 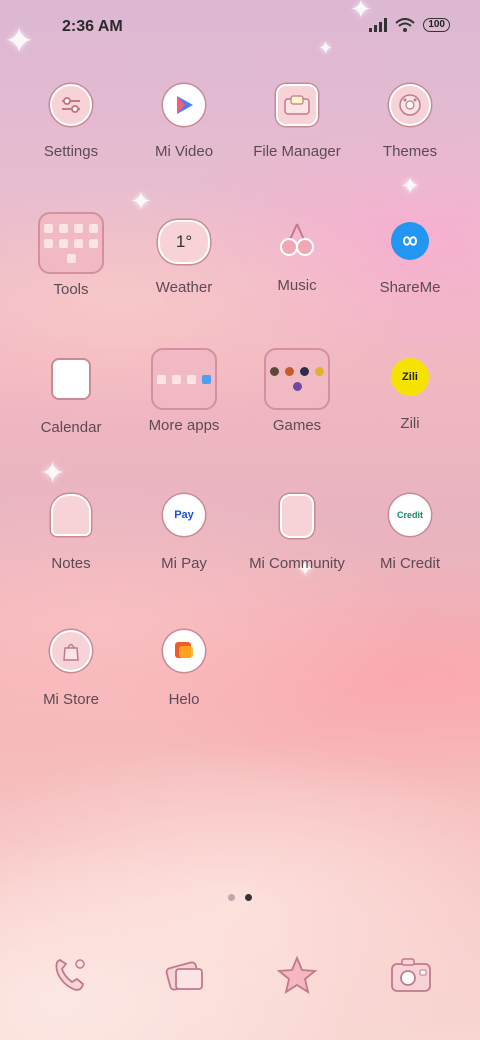 I want to click on app-label: Calendar, so click(x=71, y=427).